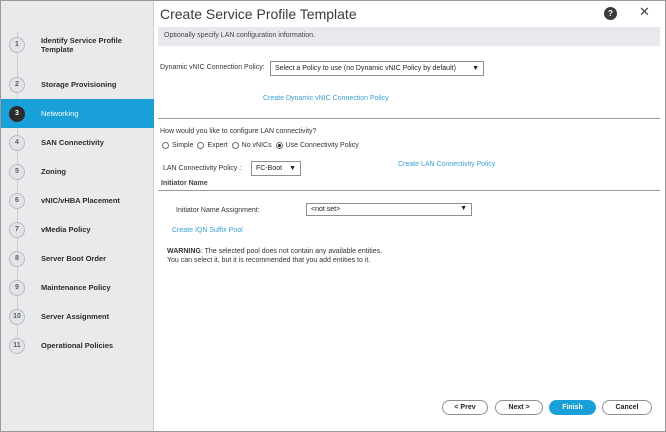  What do you see at coordinates (17, 84) in the screenshot?
I see `step-number-badge: 2` at bounding box center [17, 84].